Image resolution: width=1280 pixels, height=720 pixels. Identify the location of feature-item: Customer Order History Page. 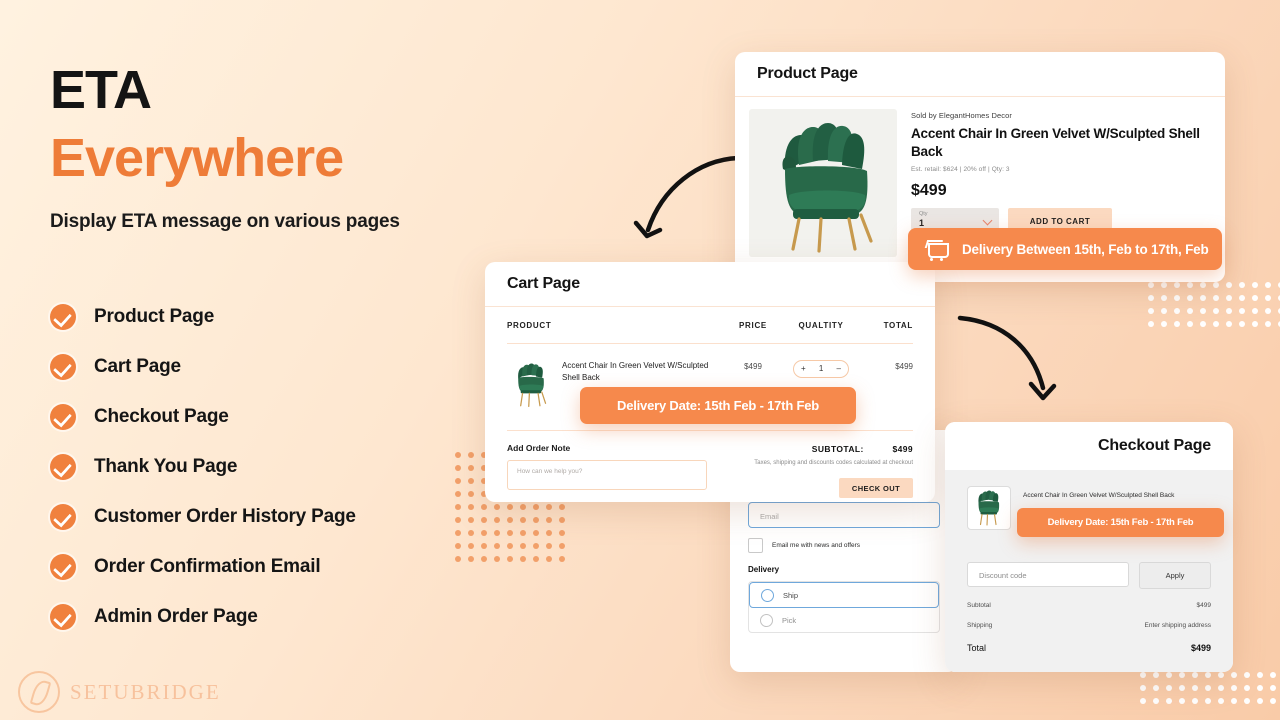
(285, 517).